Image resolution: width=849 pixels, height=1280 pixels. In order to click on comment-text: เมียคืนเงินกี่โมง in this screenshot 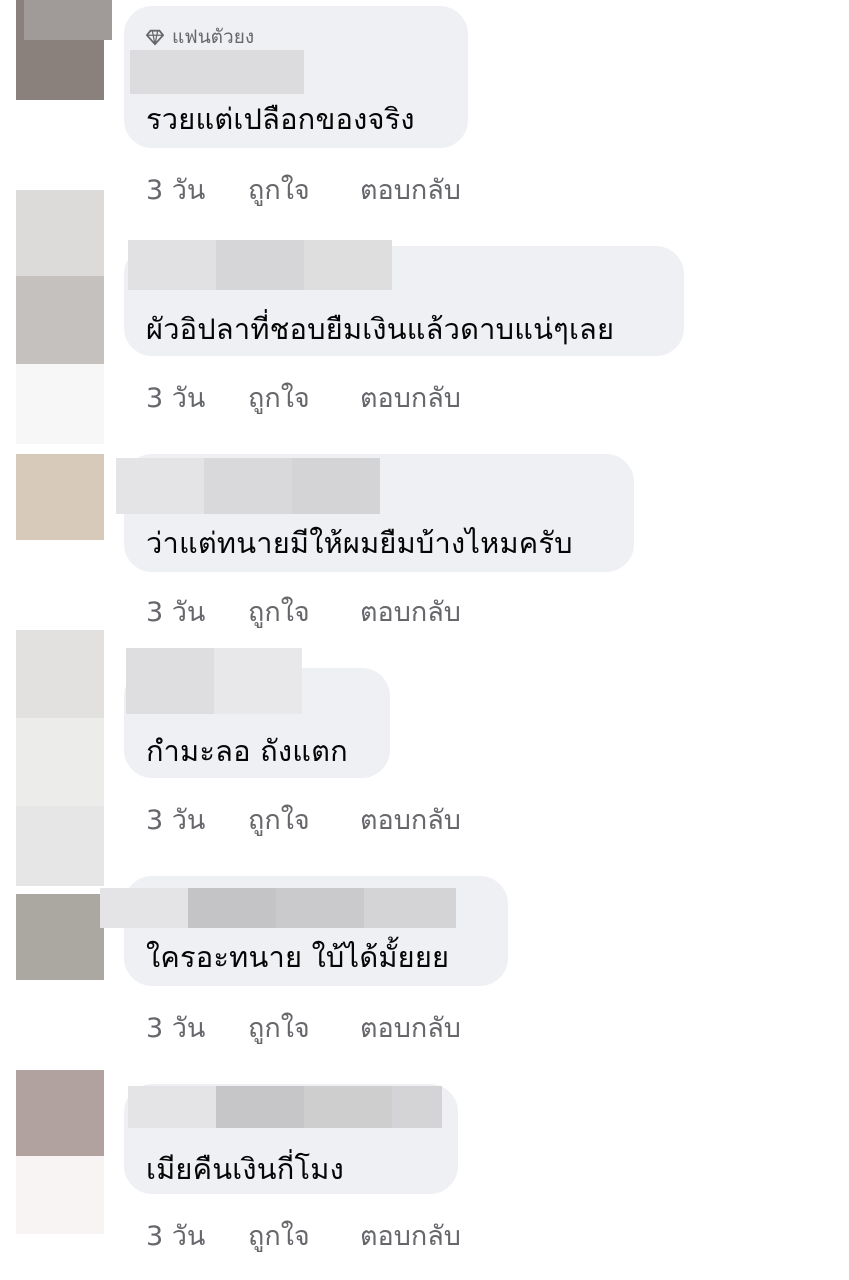, I will do `click(245, 1169)`.